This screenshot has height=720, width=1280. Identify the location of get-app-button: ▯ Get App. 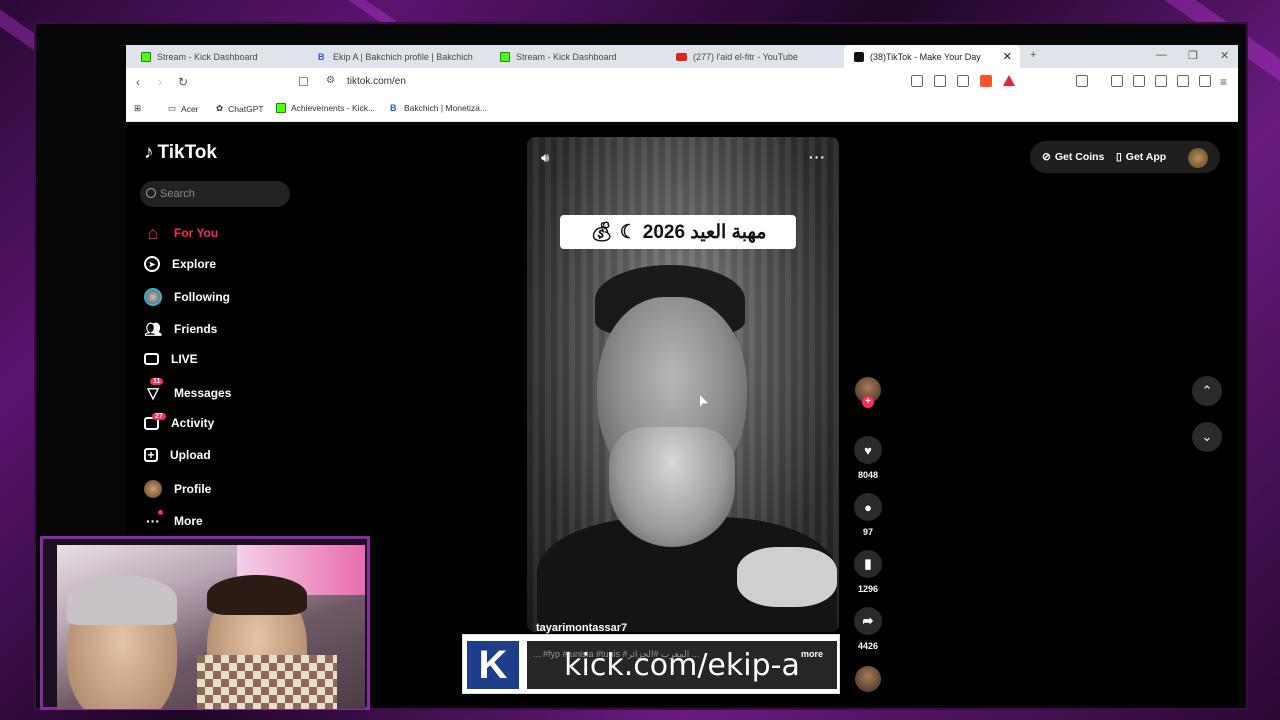
(1141, 157).